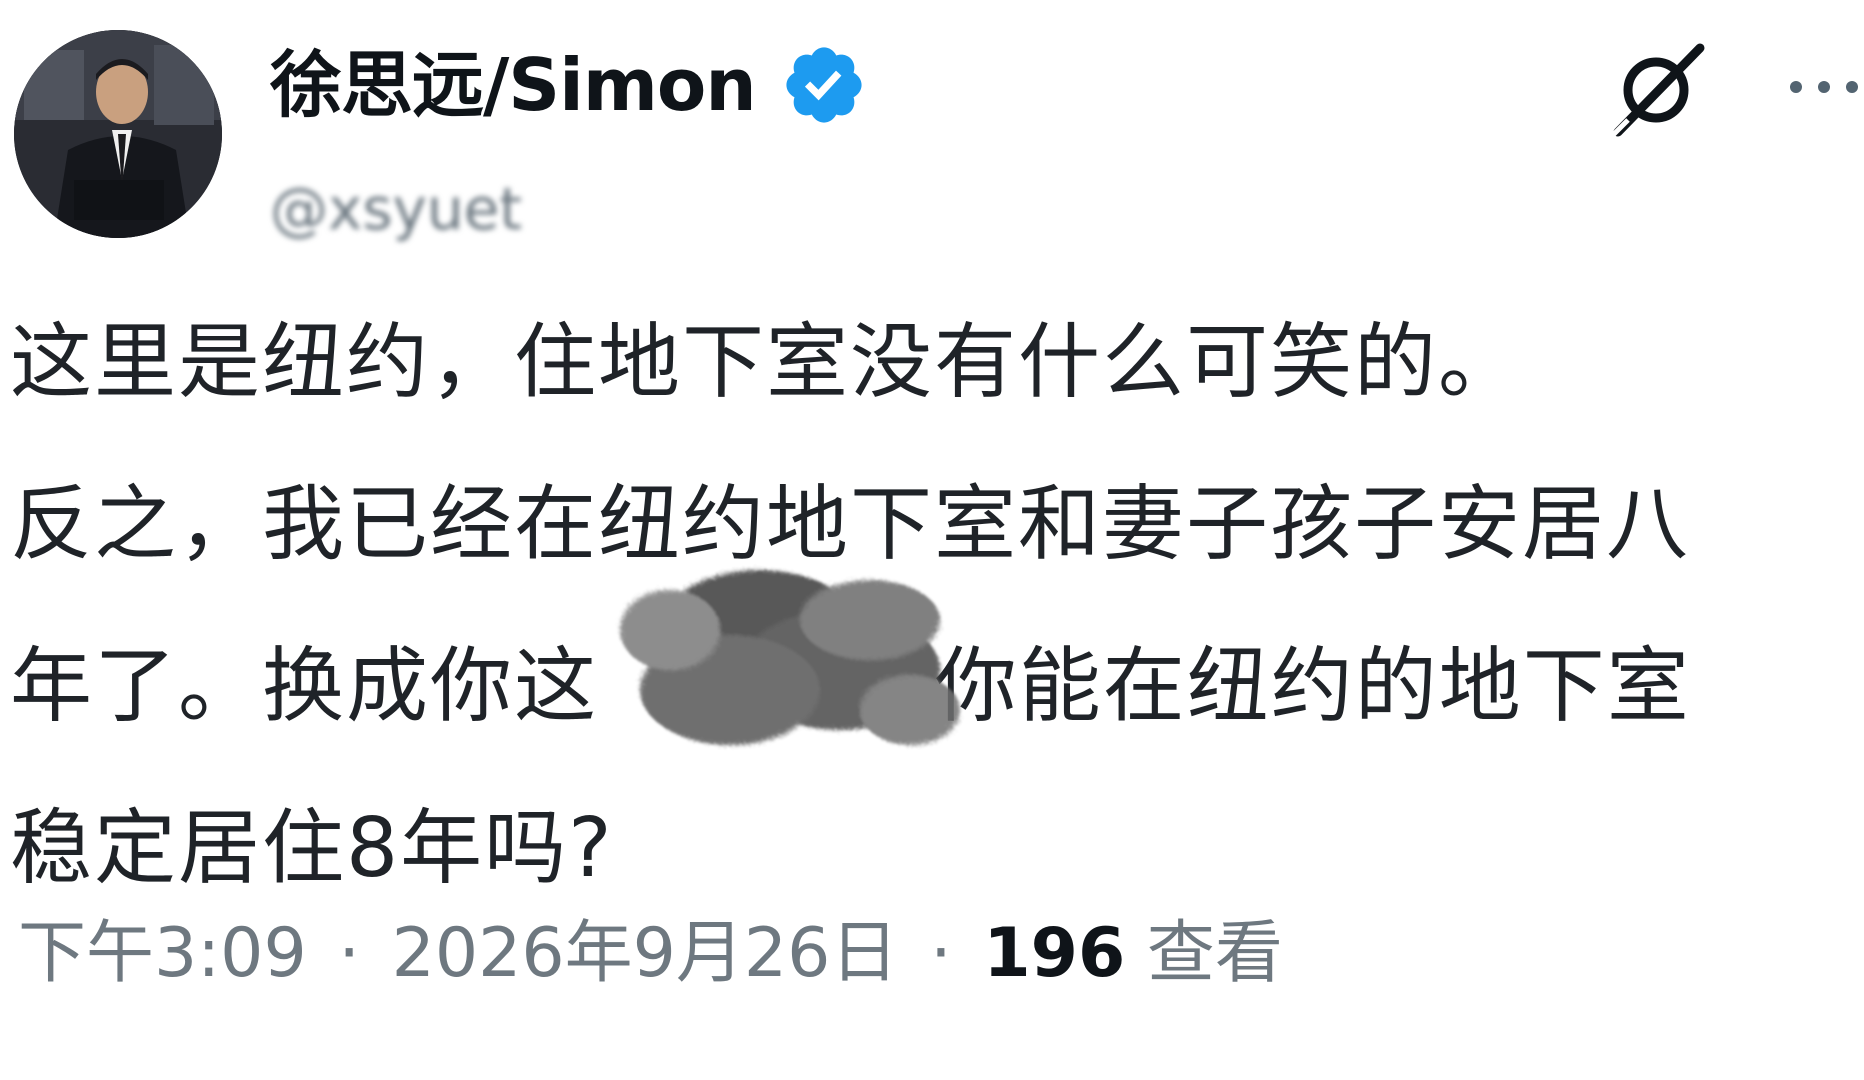 This screenshot has width=1864, height=1080. What do you see at coordinates (645, 953) in the screenshot?
I see `tweet-date: 2026年9月26日` at bounding box center [645, 953].